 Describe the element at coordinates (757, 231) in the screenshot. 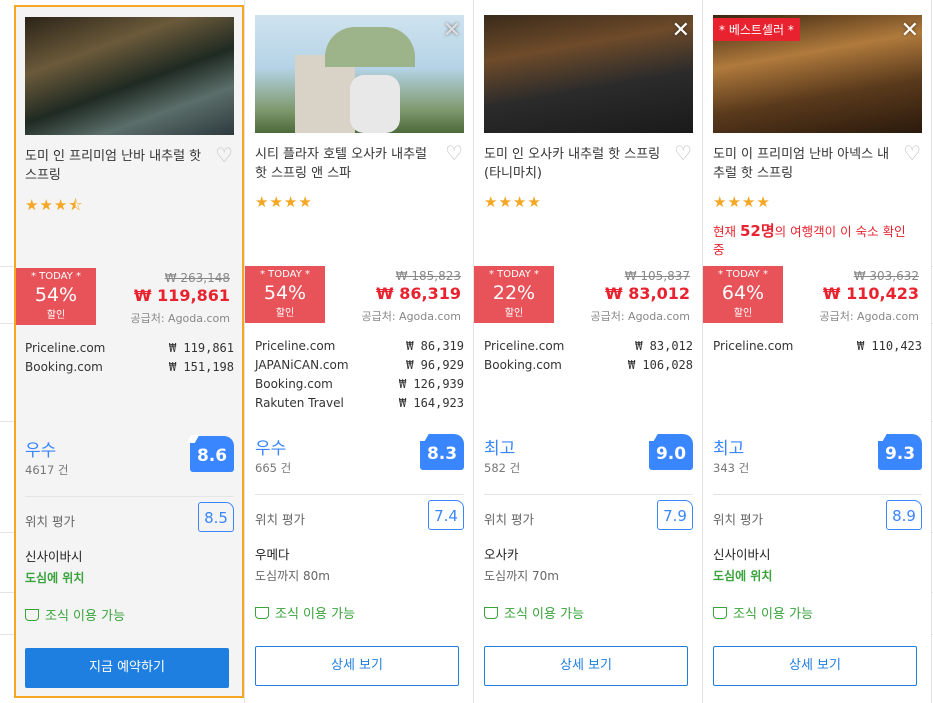

I see `viewer-count: 52명` at that location.